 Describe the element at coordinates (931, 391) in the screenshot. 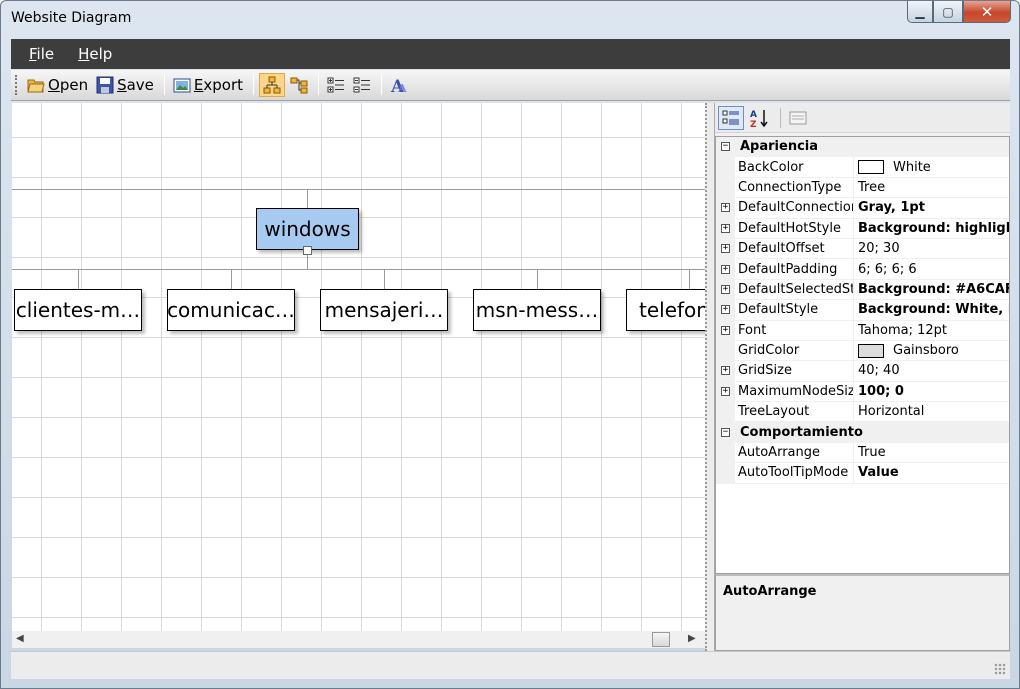

I see `property-value: 100; 0` at that location.